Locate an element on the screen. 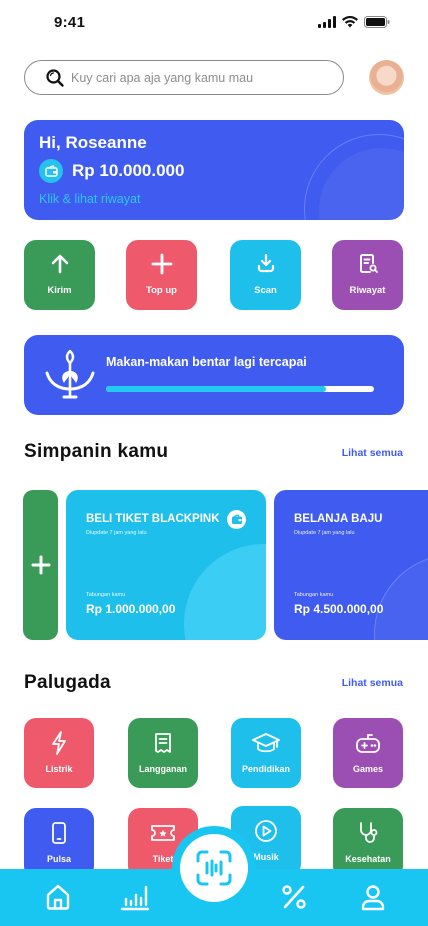  kirim-label: Kirim is located at coordinates (59, 290).